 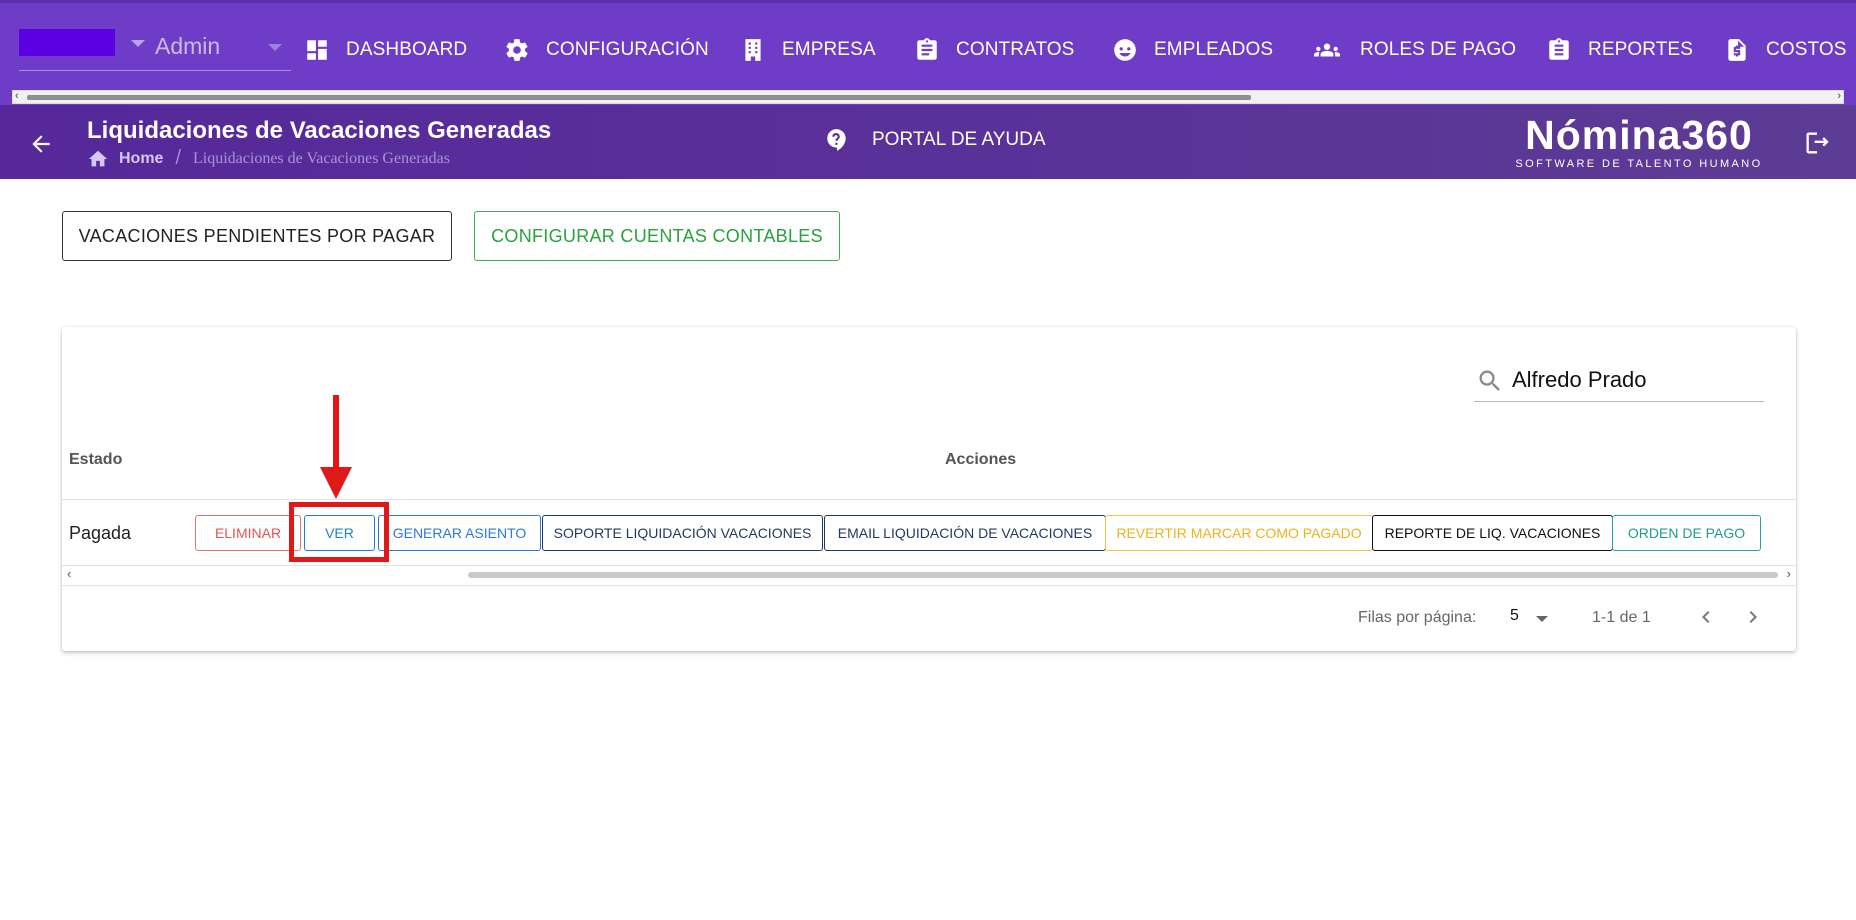 I want to click on nav-label: ROLES DE PAGO, so click(x=1438, y=49).